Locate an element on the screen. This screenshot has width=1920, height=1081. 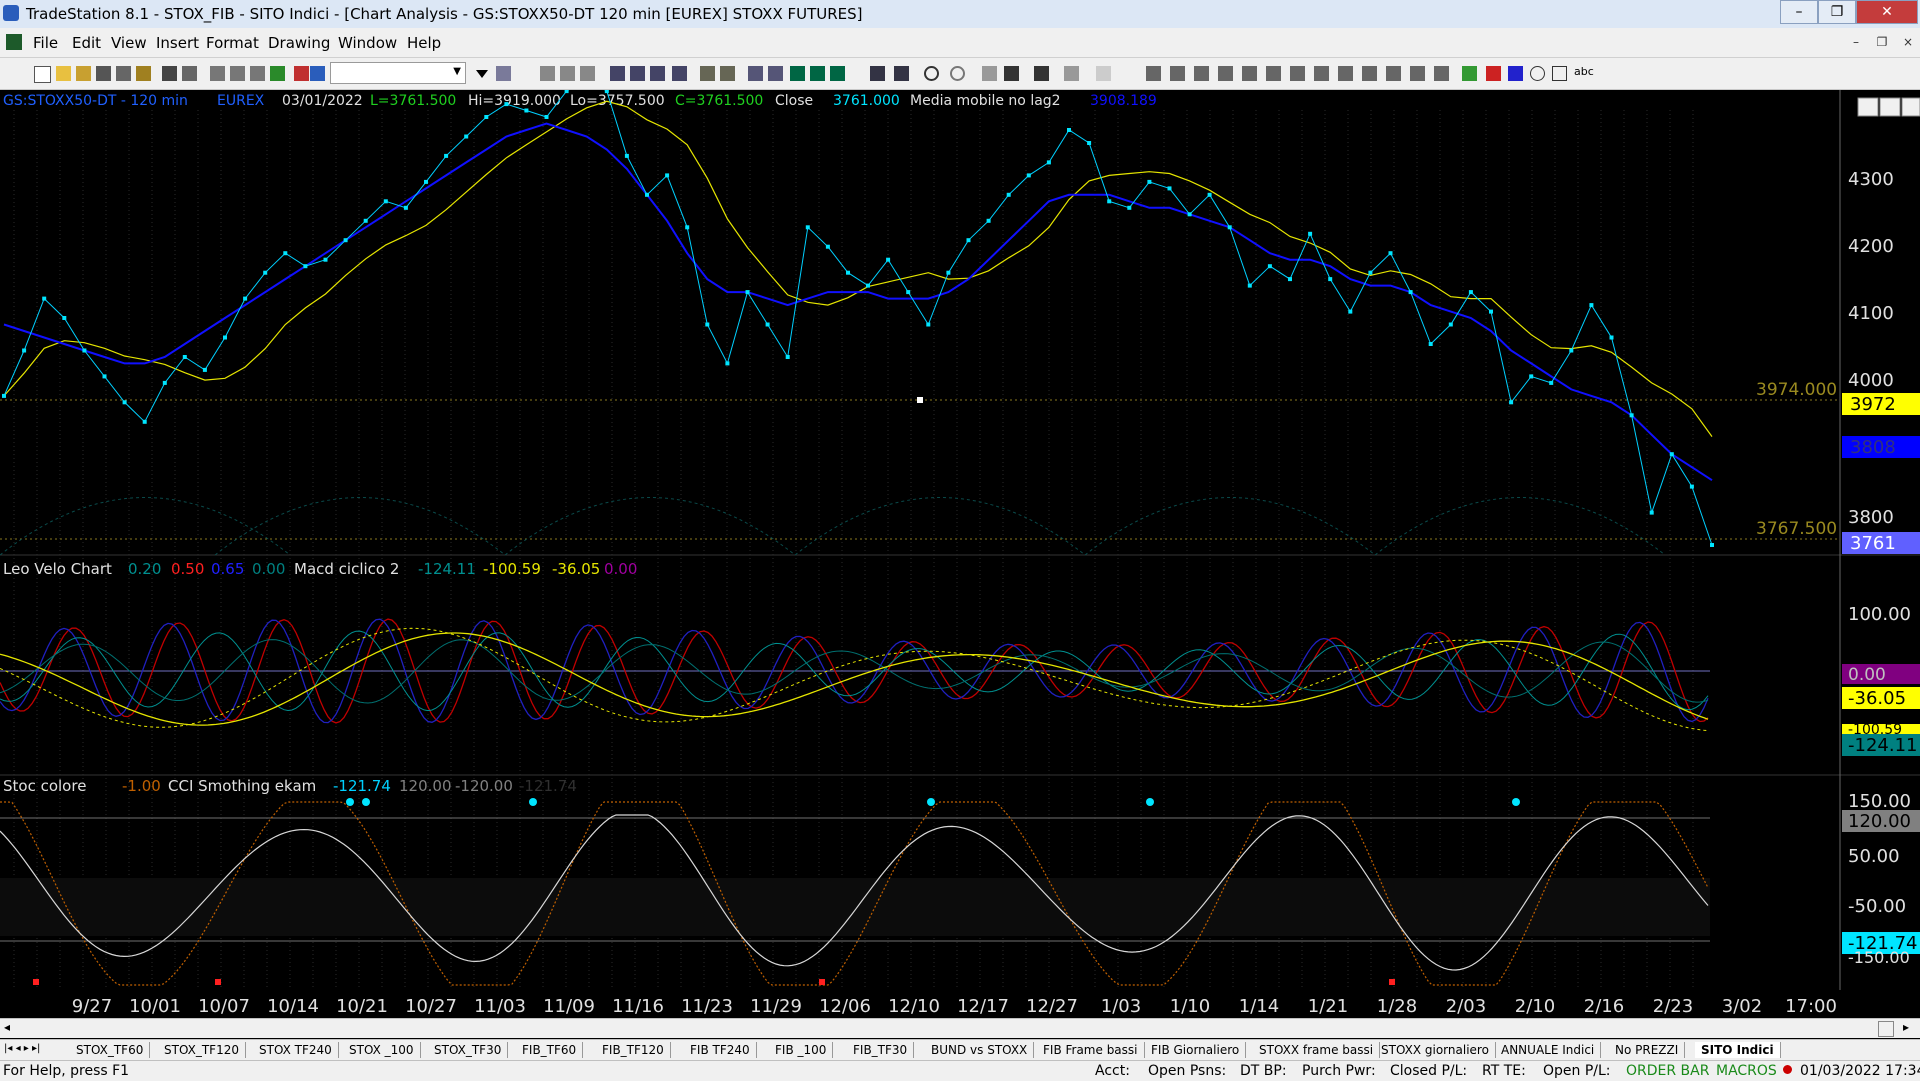
tab-annuale-indici: ANNUALE Indici is located at coordinates (1548, 1050).